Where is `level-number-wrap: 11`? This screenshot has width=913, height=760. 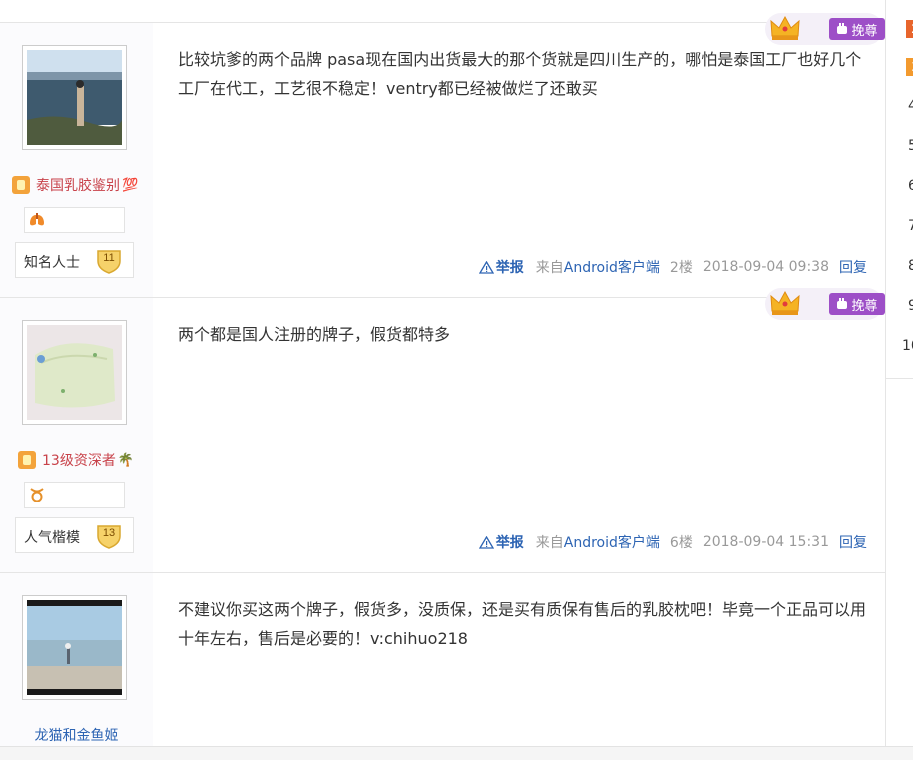 level-number-wrap: 11 is located at coordinates (109, 261).